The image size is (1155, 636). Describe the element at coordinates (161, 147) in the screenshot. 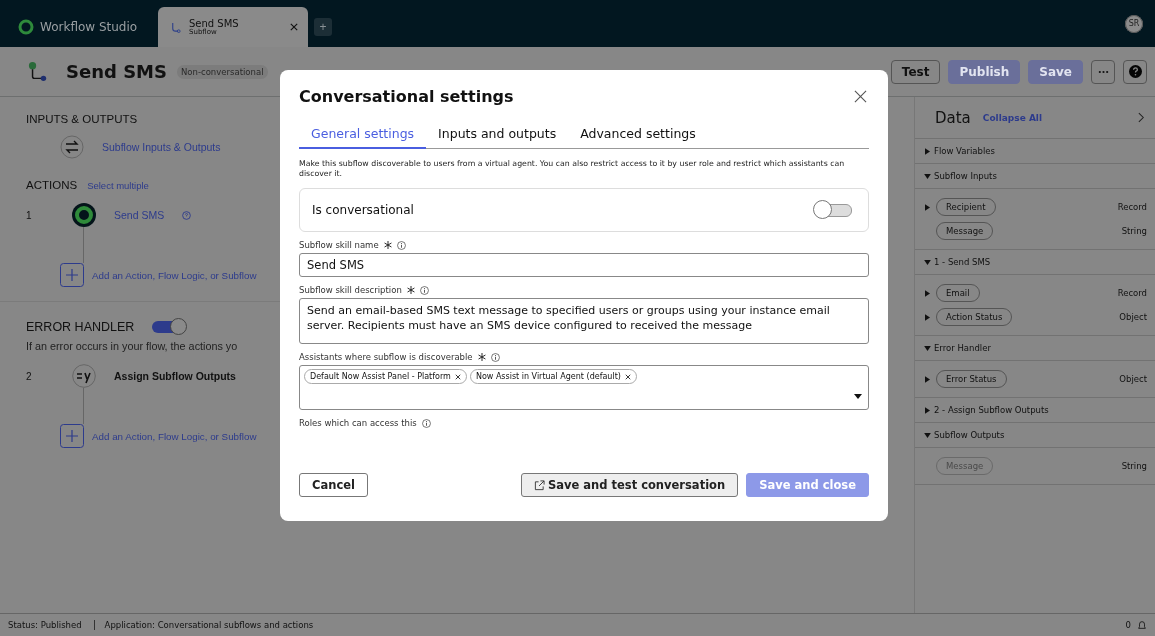

I see `inputs-outputs-link: Subflow Inputs & Outputs` at that location.